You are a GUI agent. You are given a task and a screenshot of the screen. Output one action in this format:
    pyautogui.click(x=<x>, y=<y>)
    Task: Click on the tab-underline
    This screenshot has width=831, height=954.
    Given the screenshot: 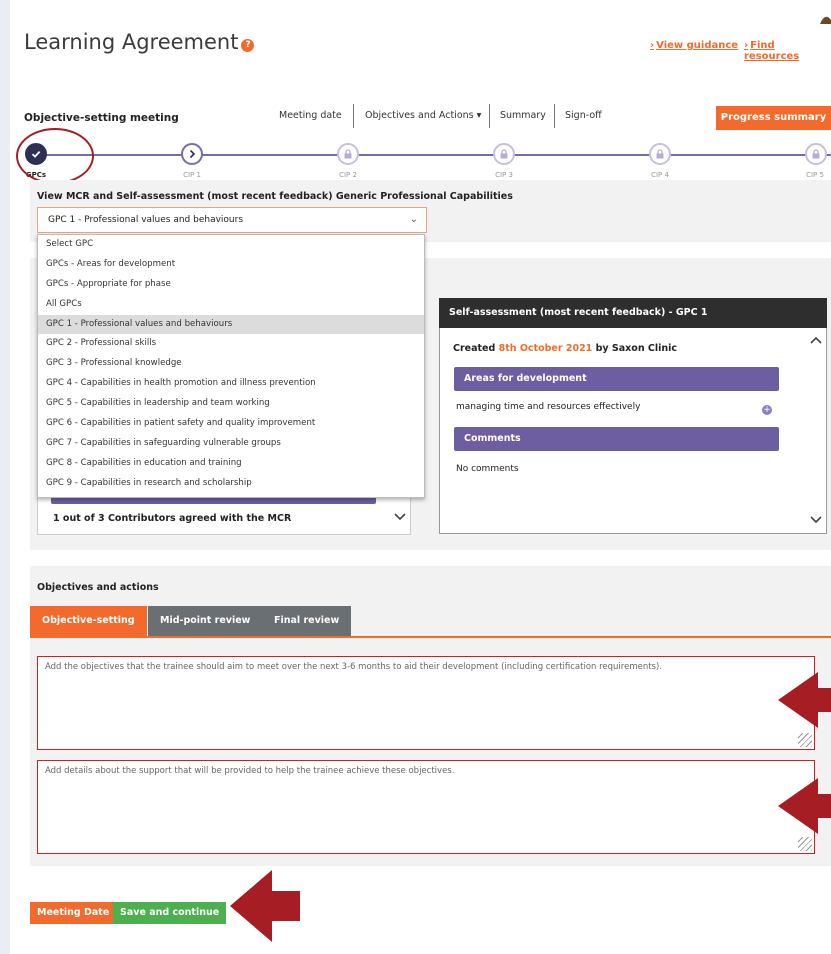 What is the action you would take?
    pyautogui.click(x=430, y=637)
    